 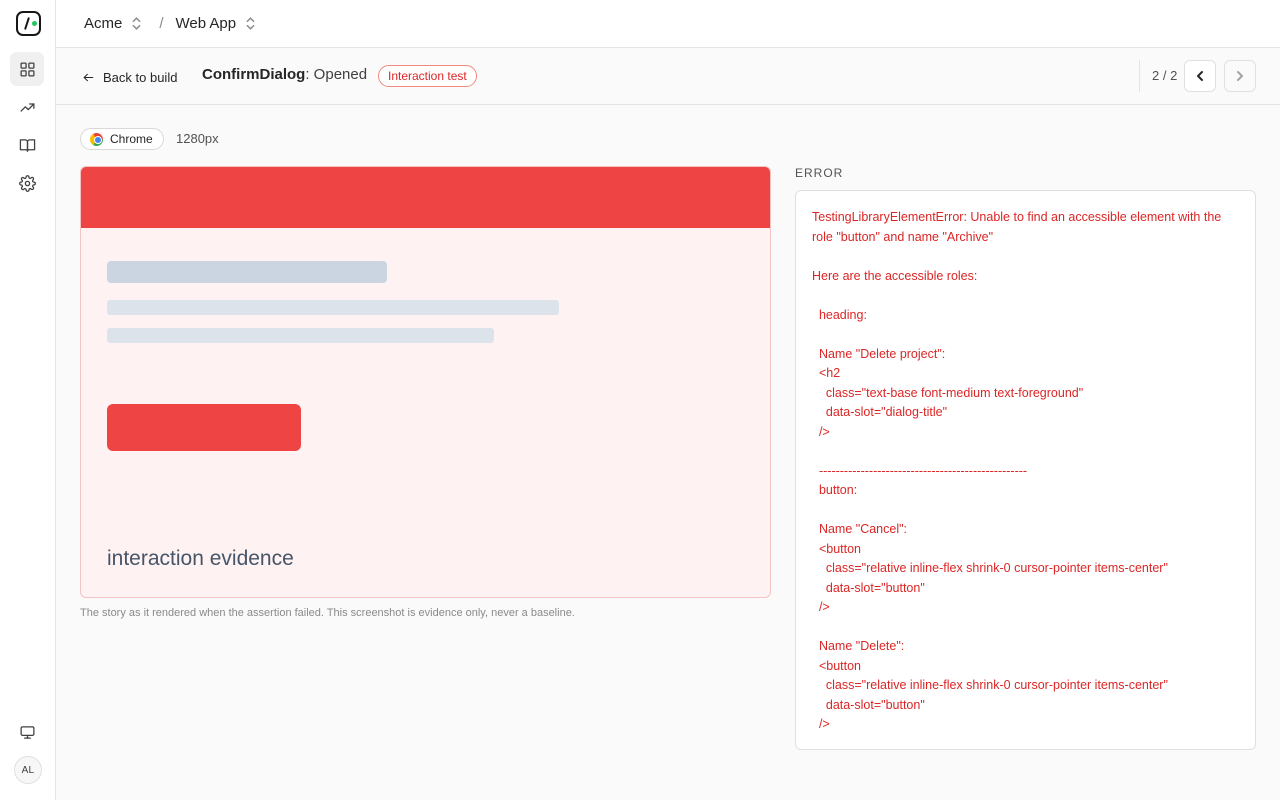 I want to click on sidebar-item-activity, so click(x=27, y=107).